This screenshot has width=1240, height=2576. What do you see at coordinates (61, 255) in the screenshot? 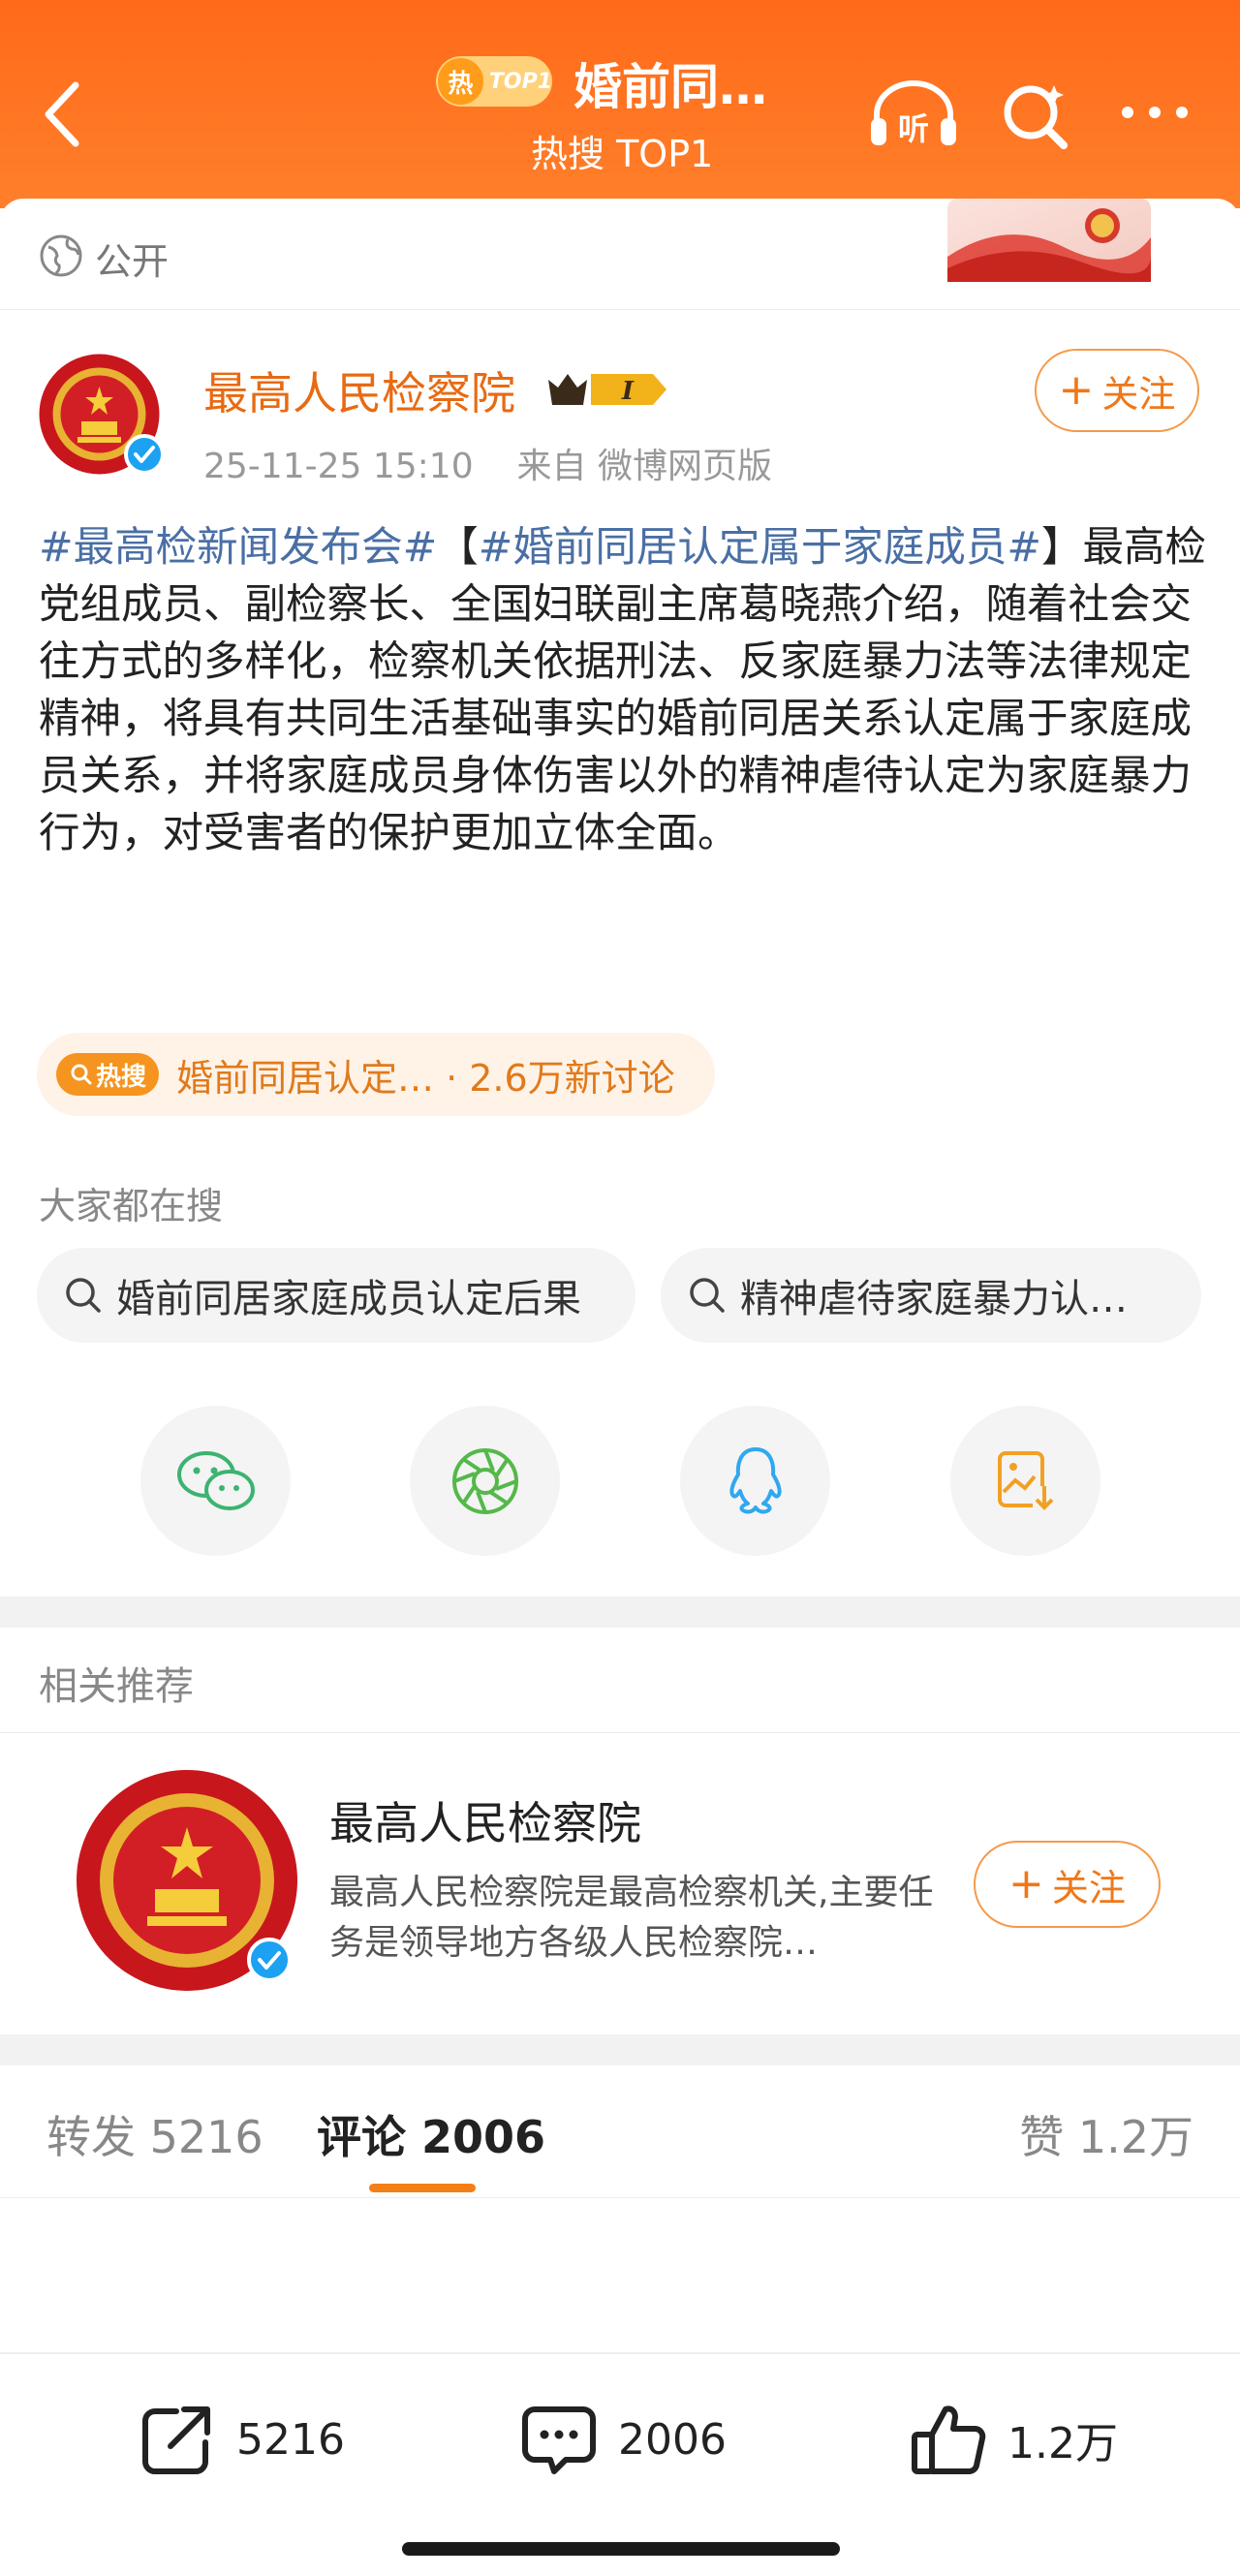
I see `globe-icon` at bounding box center [61, 255].